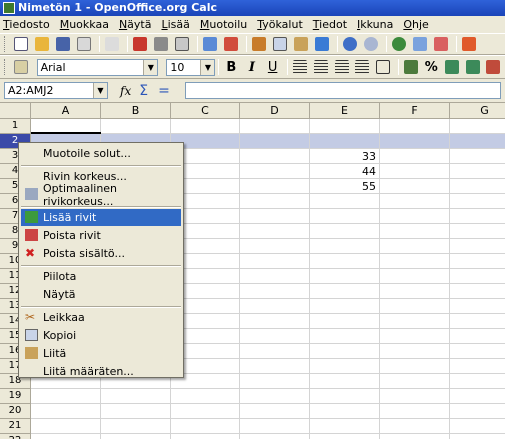  Describe the element at coordinates (411, 67) in the screenshot. I see `currency-format-icon` at that location.